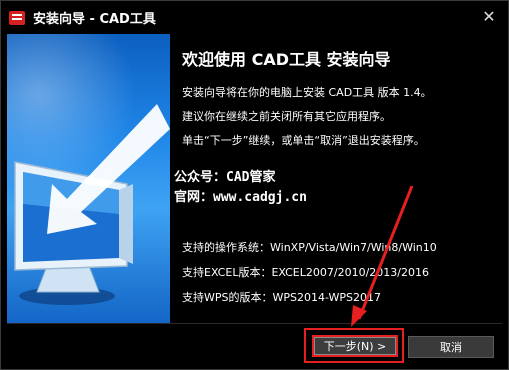  What do you see at coordinates (382, 256) in the screenshot?
I see `red-arrow-annotation` at bounding box center [382, 256].